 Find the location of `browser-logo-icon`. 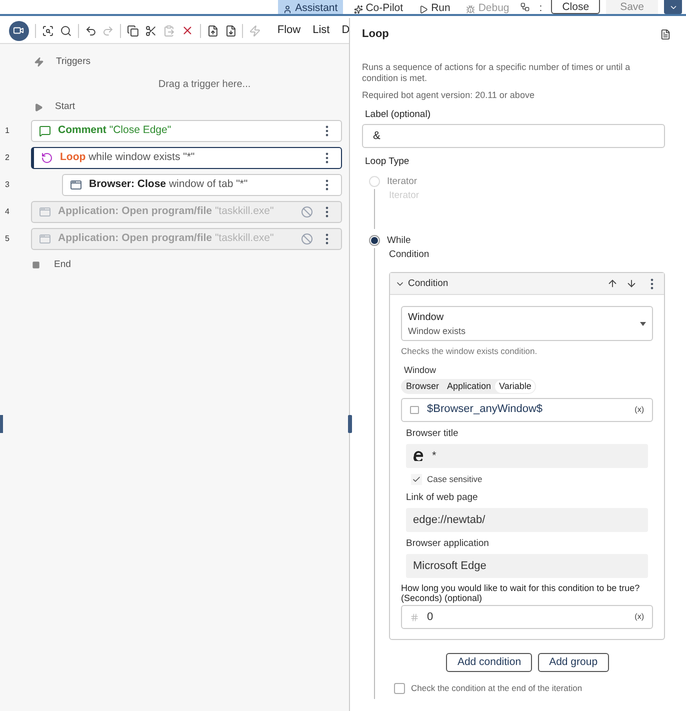

browser-logo-icon is located at coordinates (418, 456).